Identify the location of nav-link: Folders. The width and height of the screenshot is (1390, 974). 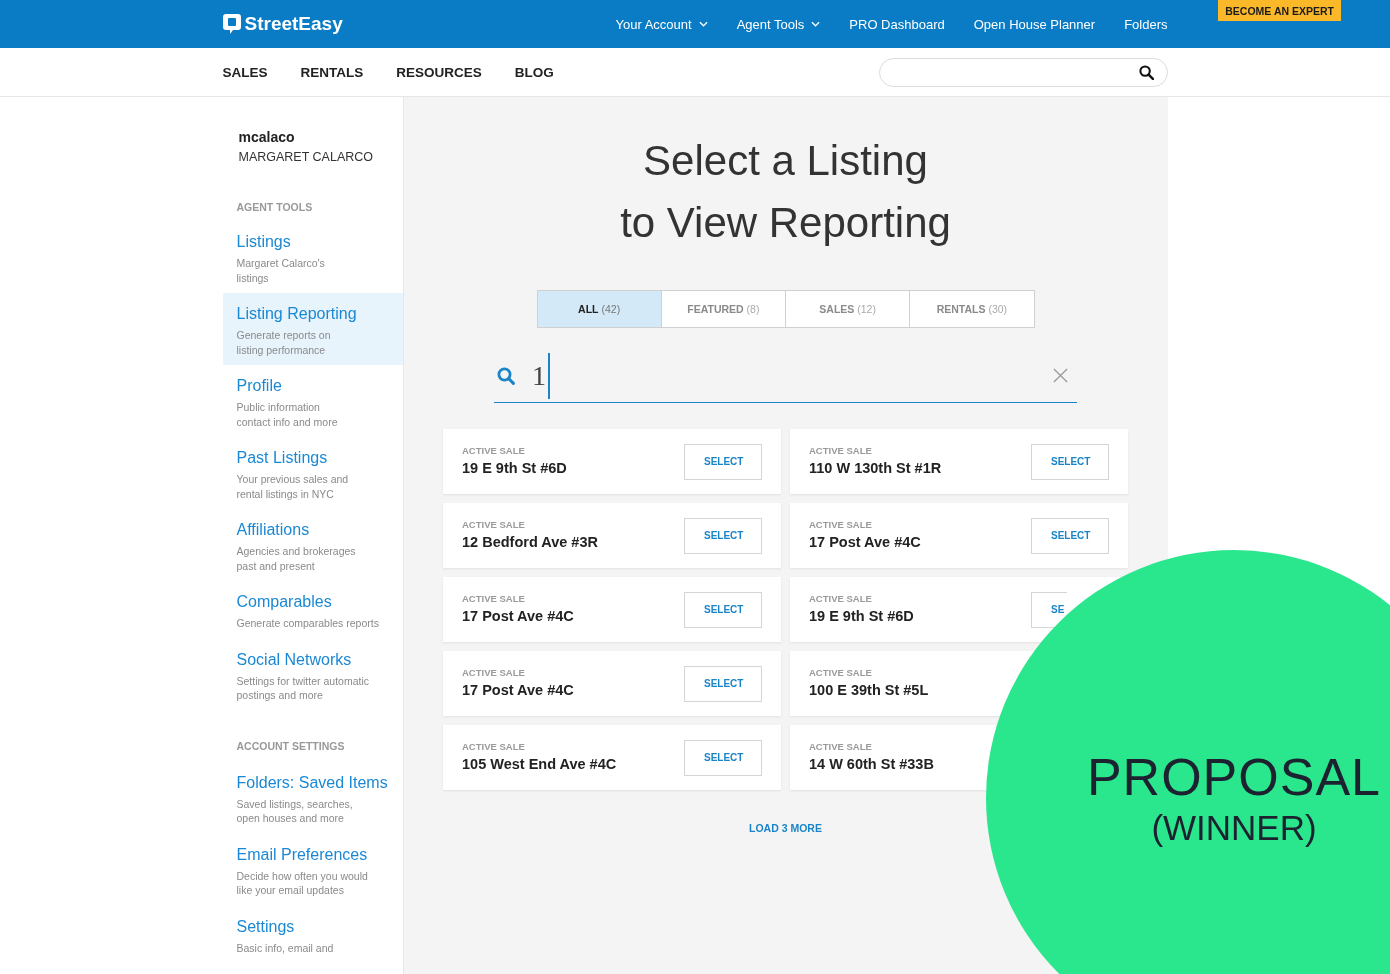
(1146, 24).